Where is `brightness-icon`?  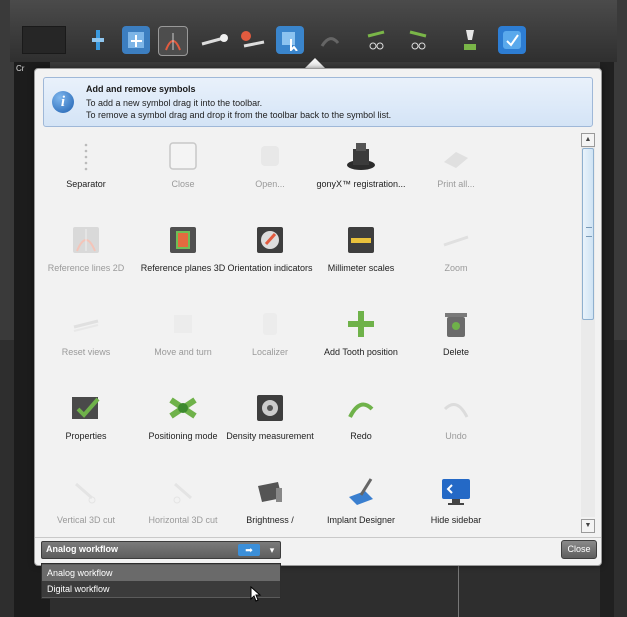 brightness-icon is located at coordinates (270, 492).